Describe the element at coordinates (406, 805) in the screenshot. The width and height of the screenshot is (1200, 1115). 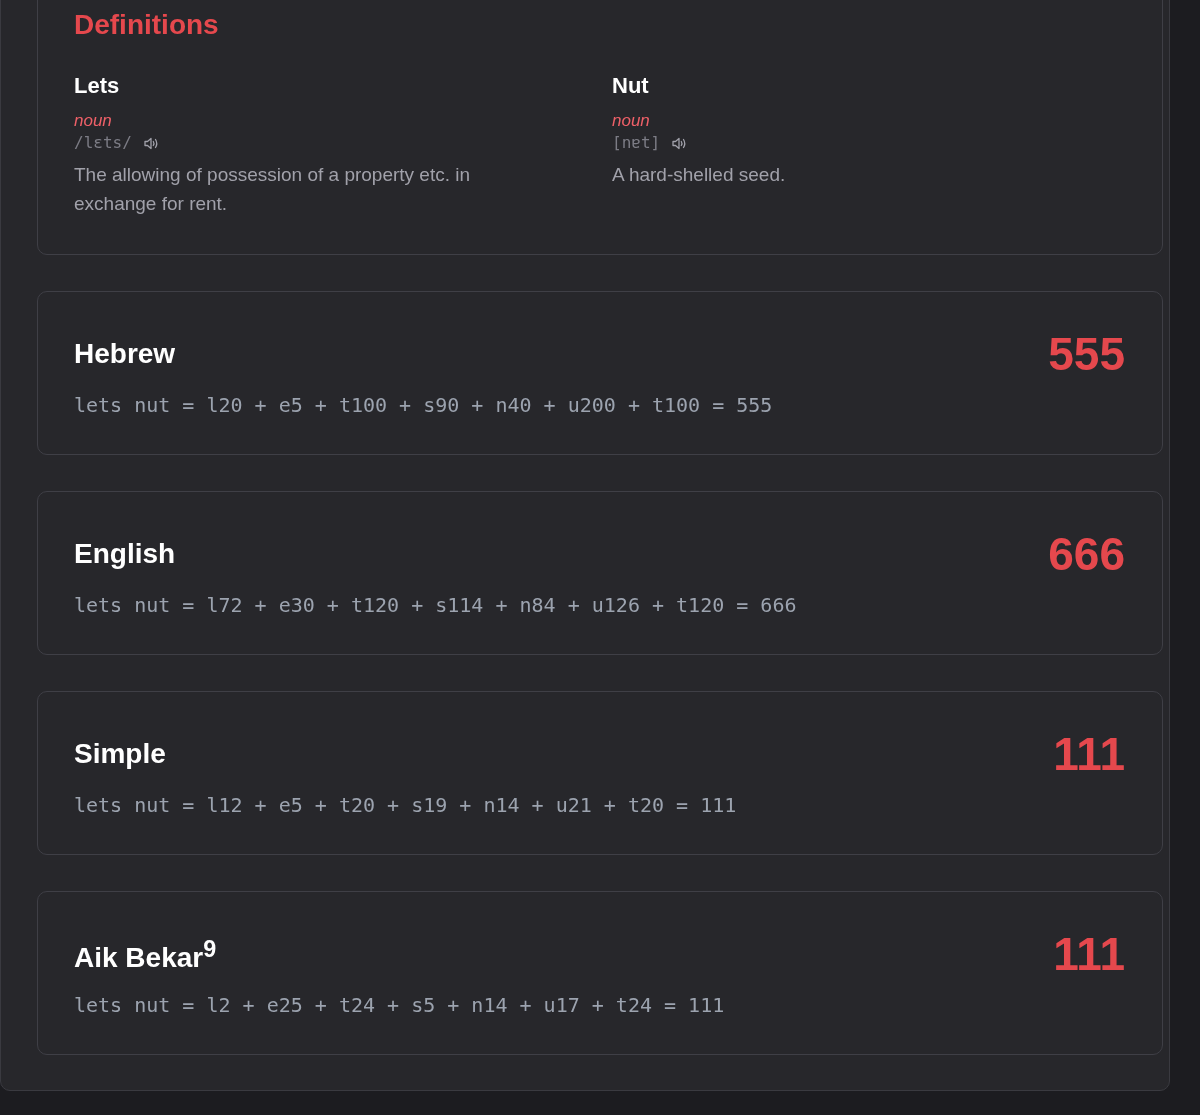
I see `cipher-formula: lets nut = l12 + e5 + t20 + s19 + n14 + u21 + t20 = 111` at that location.